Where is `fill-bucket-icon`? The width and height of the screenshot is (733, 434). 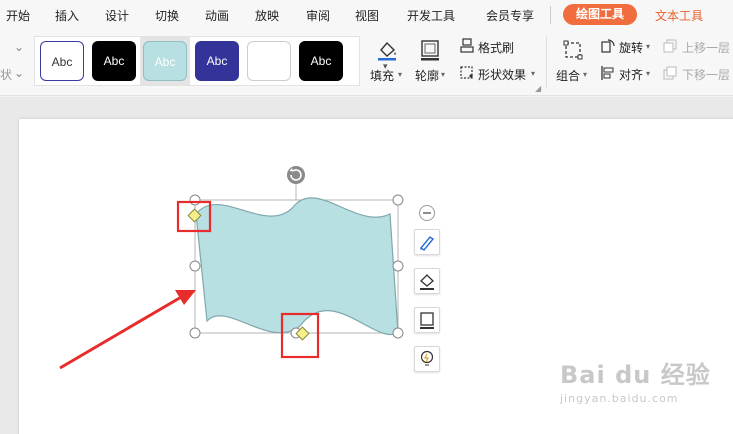 fill-bucket-icon is located at coordinates (427, 282).